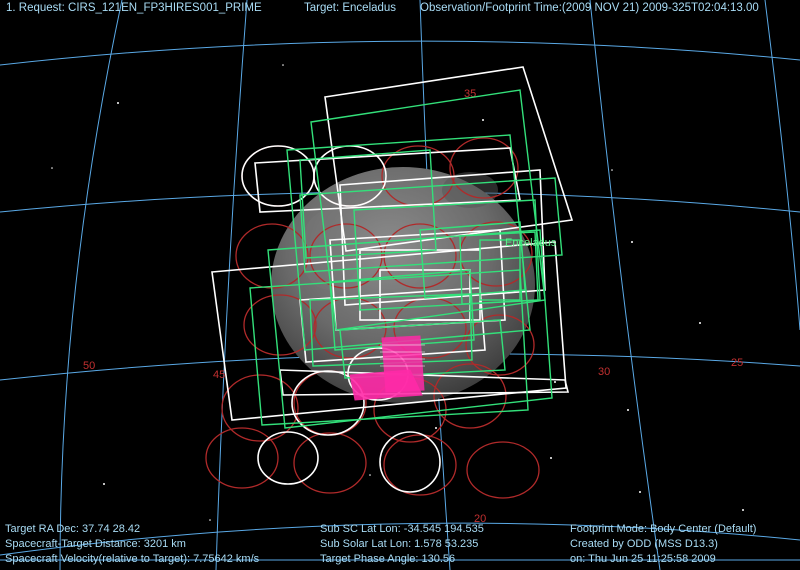 The width and height of the screenshot is (800, 570). I want to click on ra-label-30: 30, so click(604, 372).